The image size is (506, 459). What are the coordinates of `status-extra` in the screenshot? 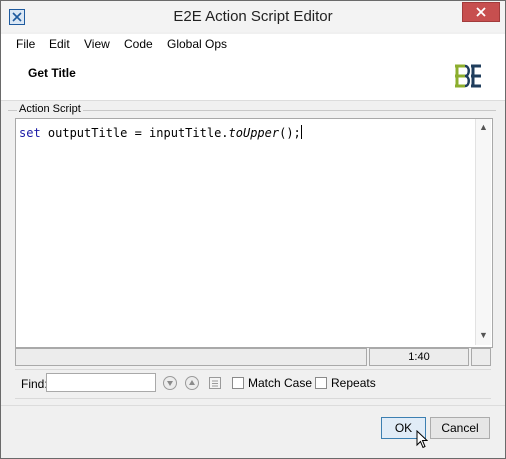 It's located at (481, 357).